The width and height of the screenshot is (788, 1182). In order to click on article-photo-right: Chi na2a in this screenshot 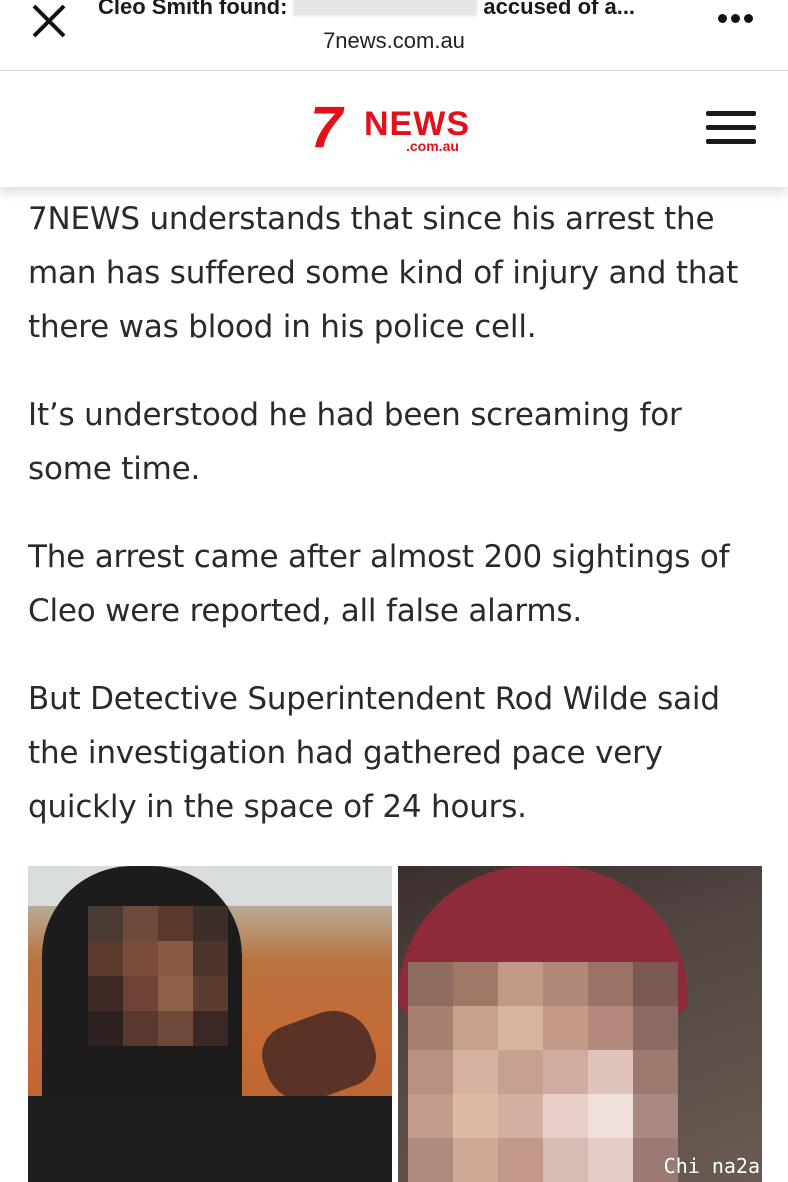, I will do `click(580, 1024)`.